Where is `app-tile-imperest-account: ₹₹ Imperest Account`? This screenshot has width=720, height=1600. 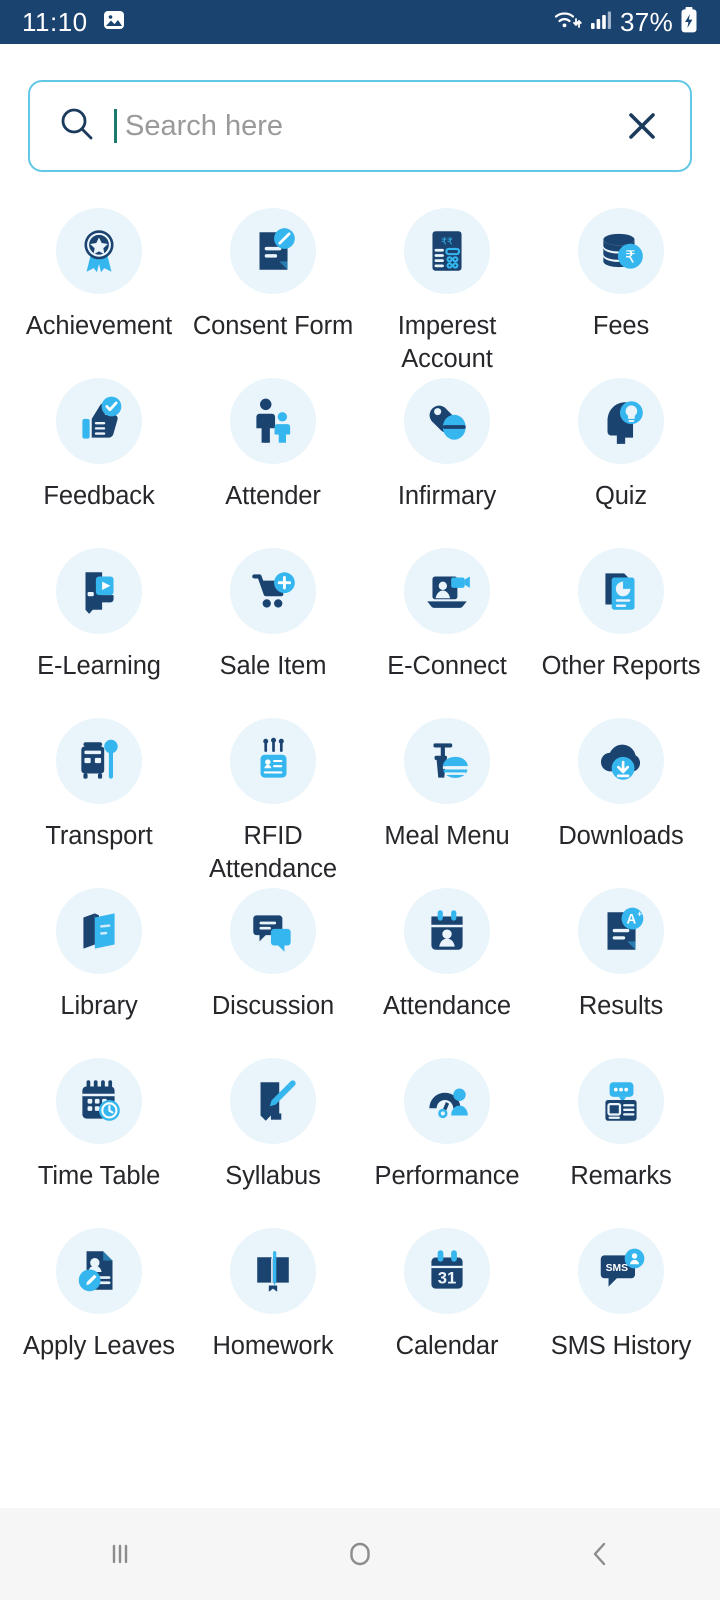
app-tile-imperest-account: ₹₹ Imperest Account is located at coordinates (447, 293).